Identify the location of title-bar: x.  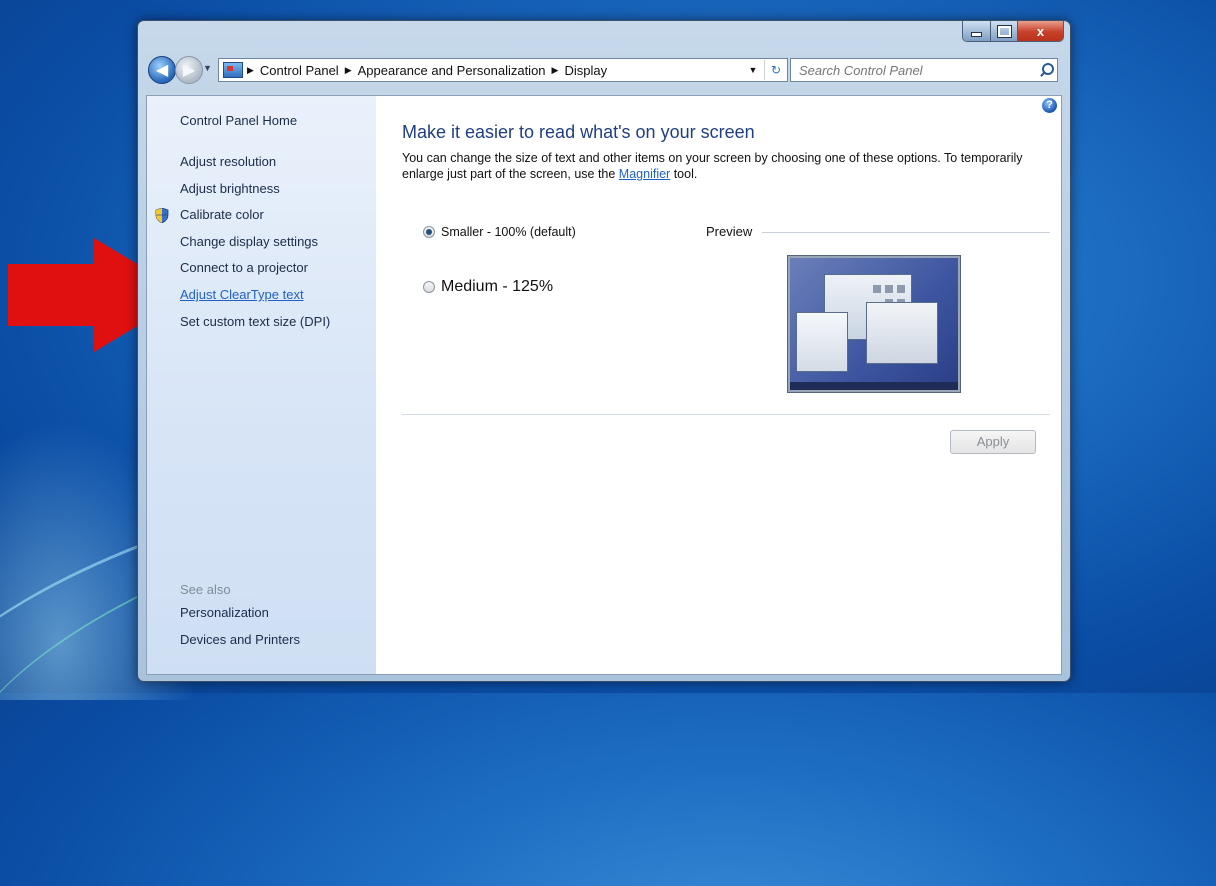
(604, 34).